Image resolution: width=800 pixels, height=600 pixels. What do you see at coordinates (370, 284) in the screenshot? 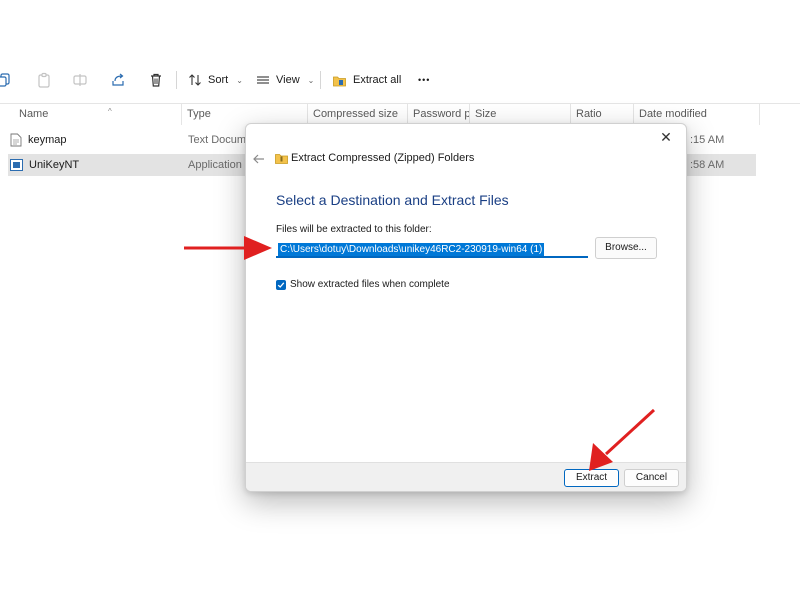
I see `show-files-label: Show extracted files when complete` at bounding box center [370, 284].